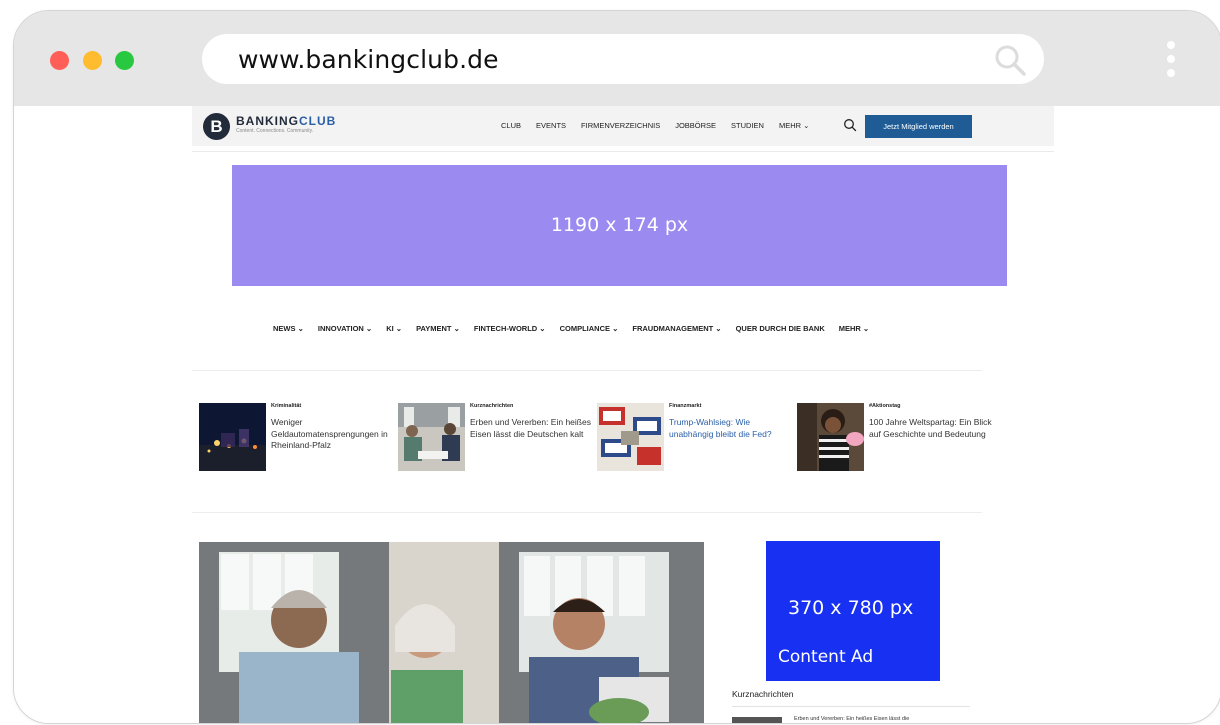 This screenshot has height=725, width=1220. I want to click on search-icon, so click(1010, 60).